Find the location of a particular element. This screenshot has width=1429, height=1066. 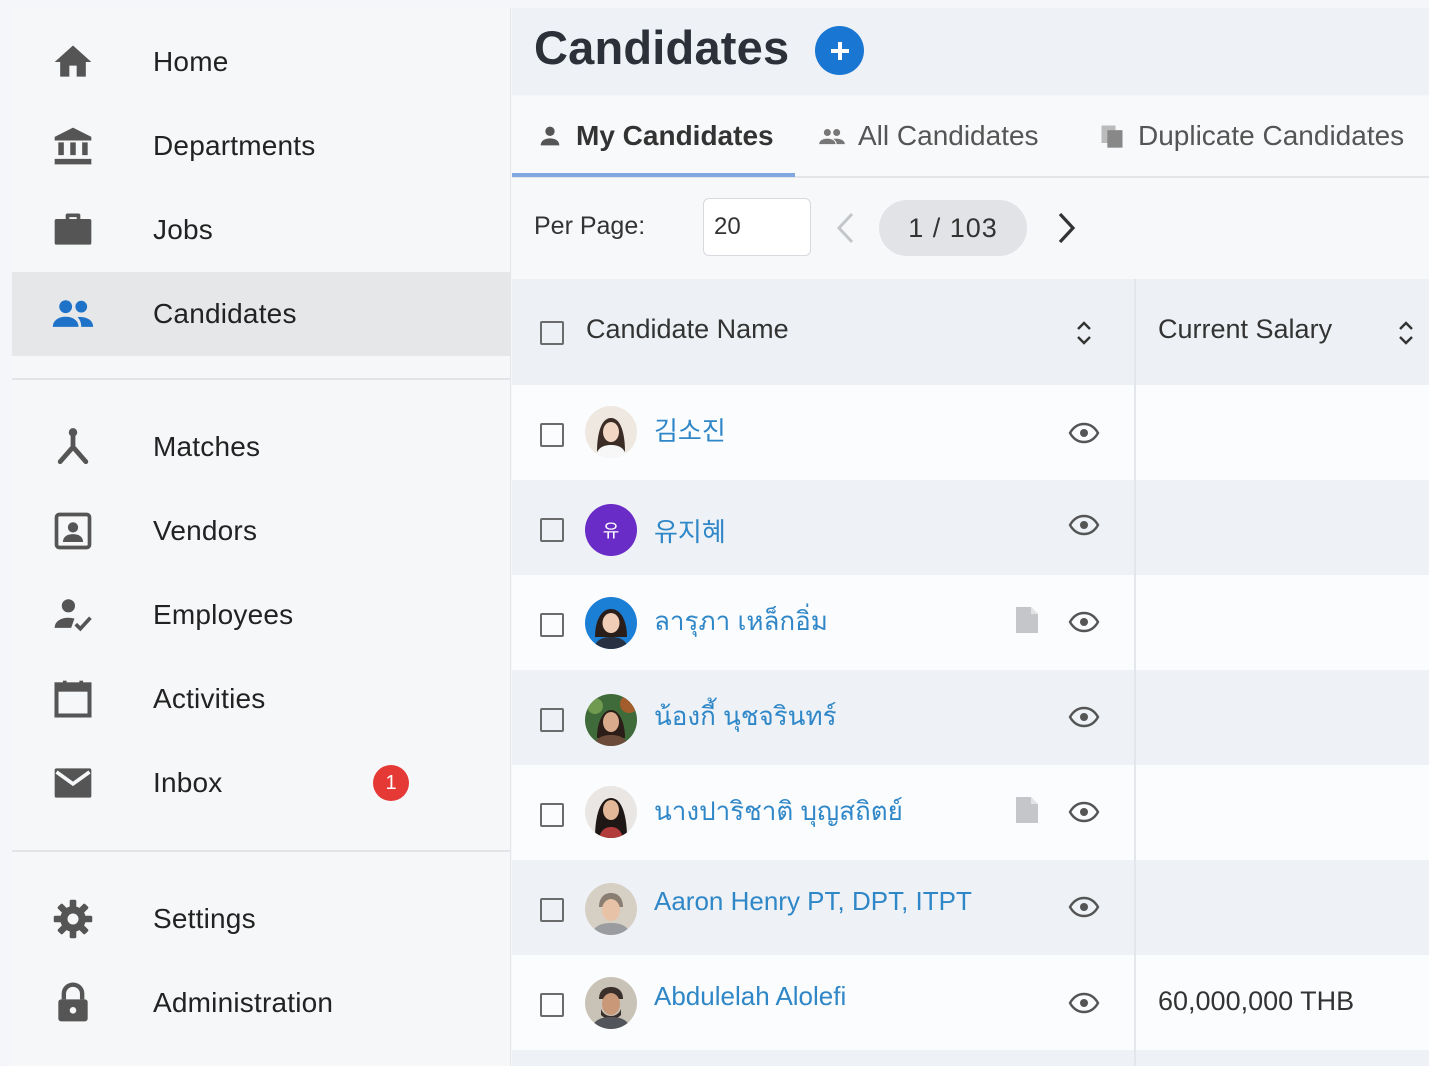

per-page-input is located at coordinates (757, 227).